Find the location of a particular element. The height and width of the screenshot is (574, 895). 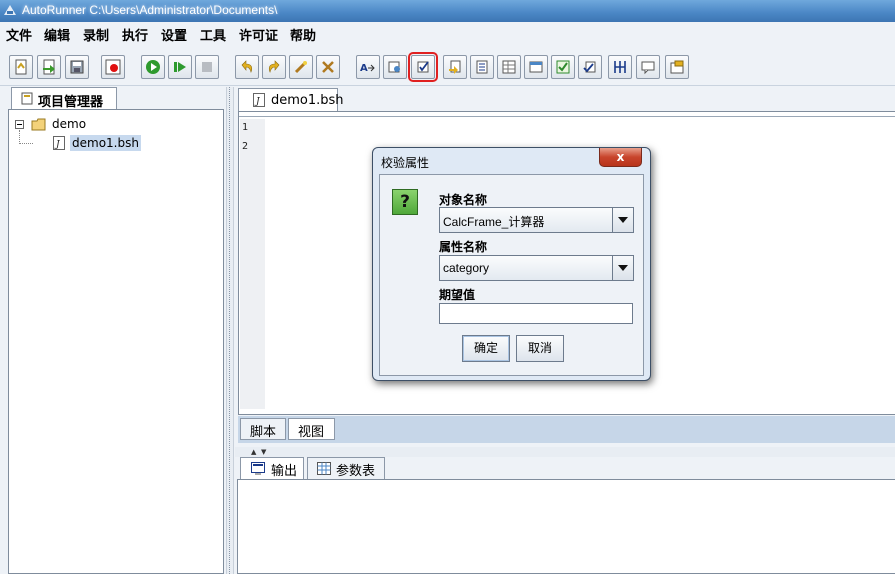

align-button is located at coordinates (620, 67).